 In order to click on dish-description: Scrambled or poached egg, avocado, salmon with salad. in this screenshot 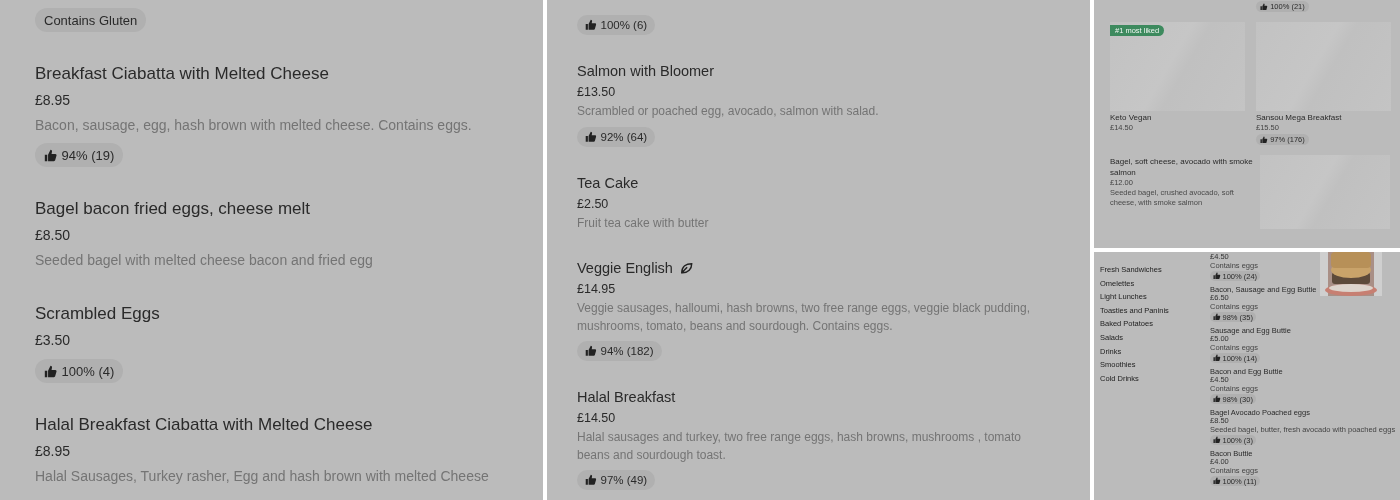, I will do `click(728, 111)`.